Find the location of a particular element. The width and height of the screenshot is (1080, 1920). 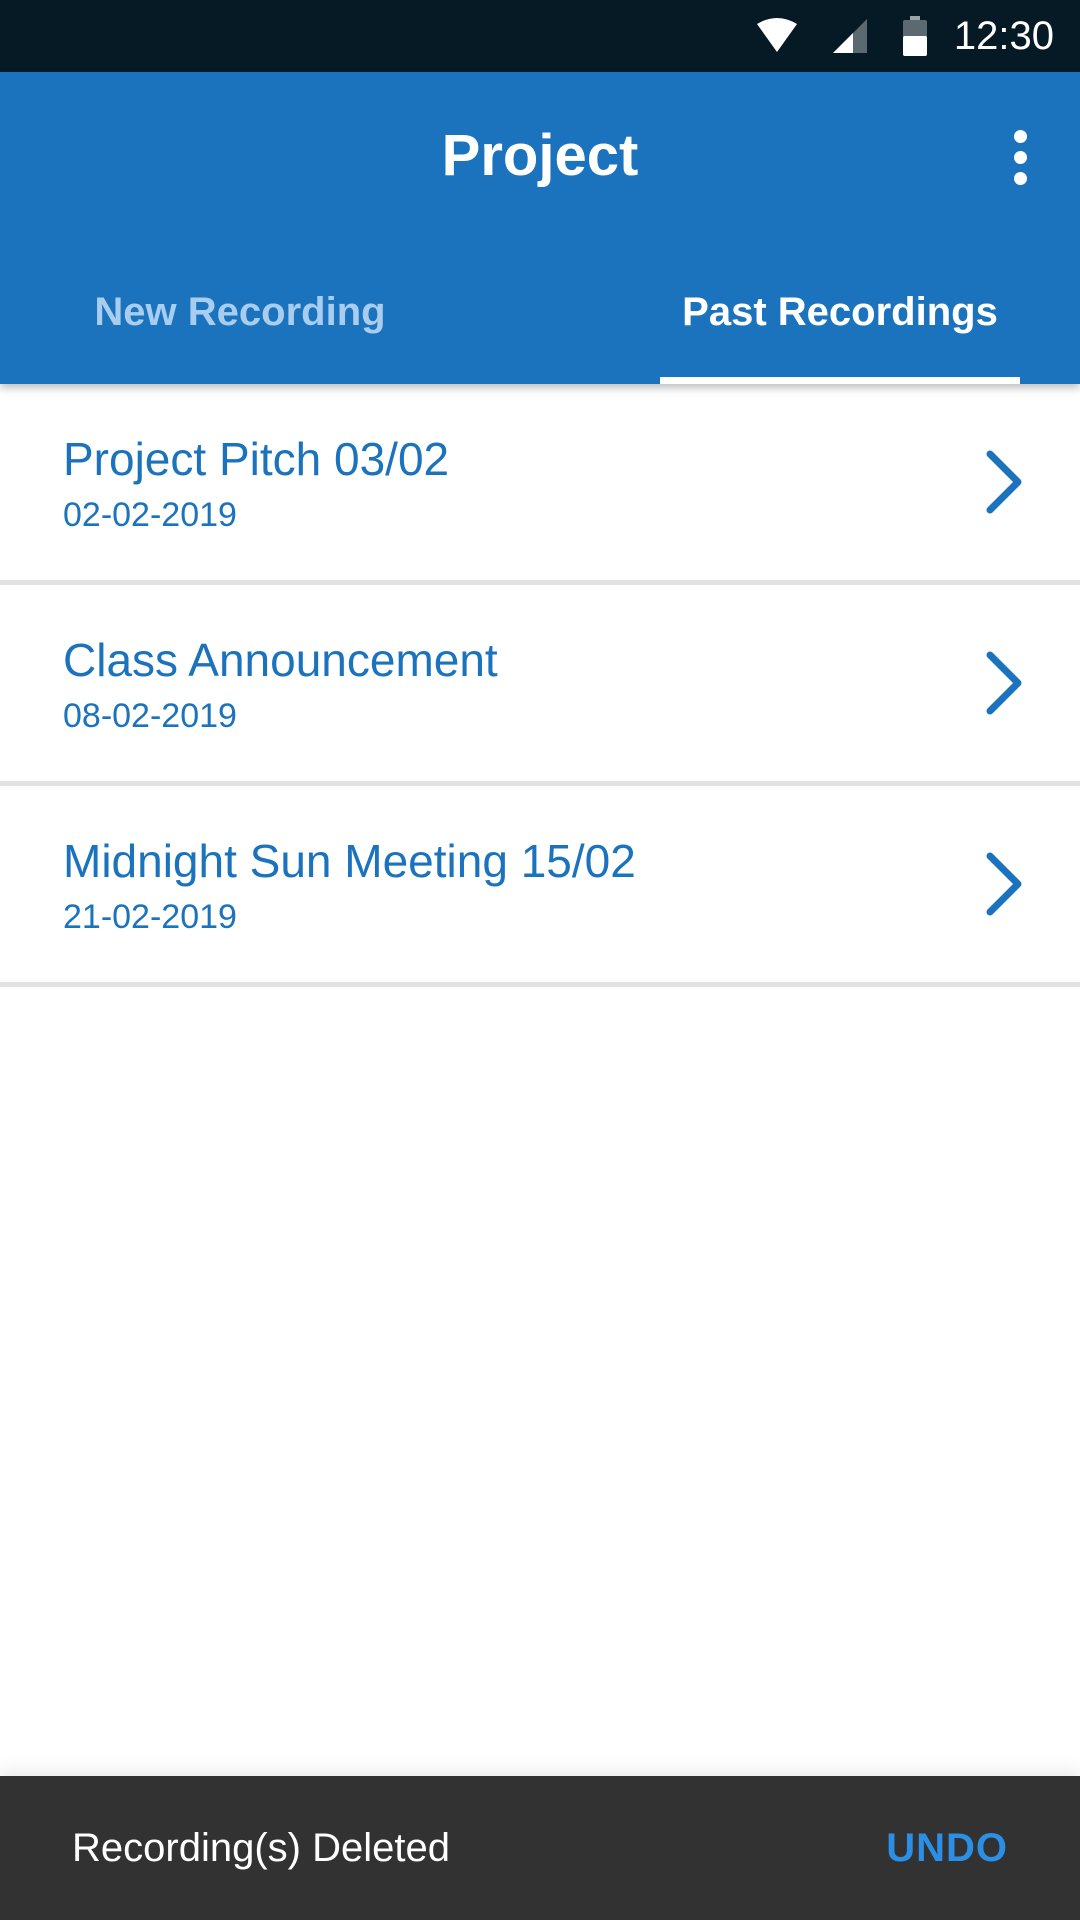

recording-title: Project Pitch 03/02 is located at coordinates (256, 459).